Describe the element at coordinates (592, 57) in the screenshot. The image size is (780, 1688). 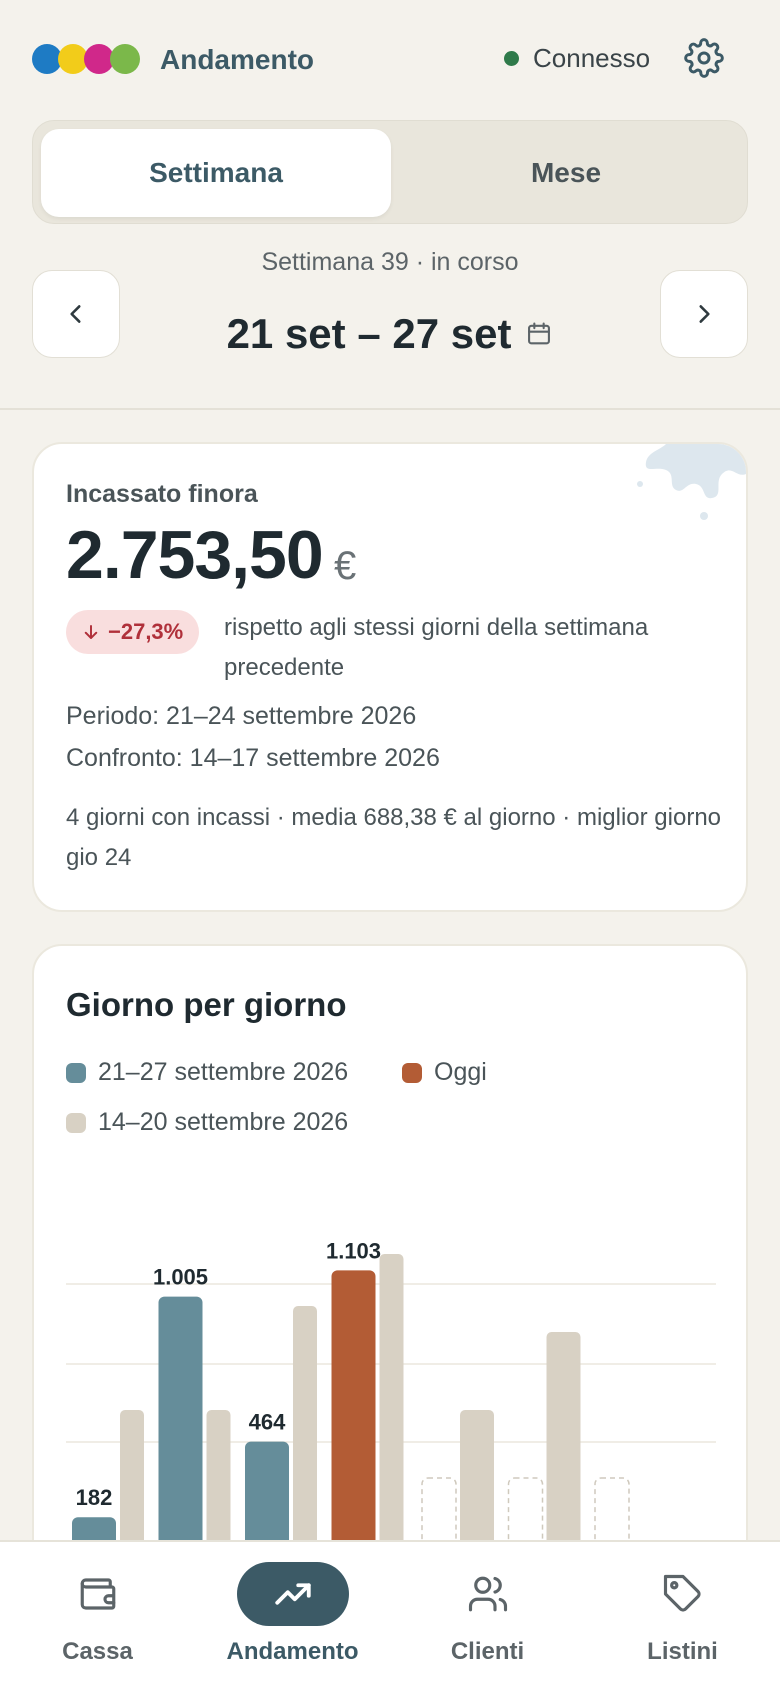
I see `status-label: Connesso` at that location.